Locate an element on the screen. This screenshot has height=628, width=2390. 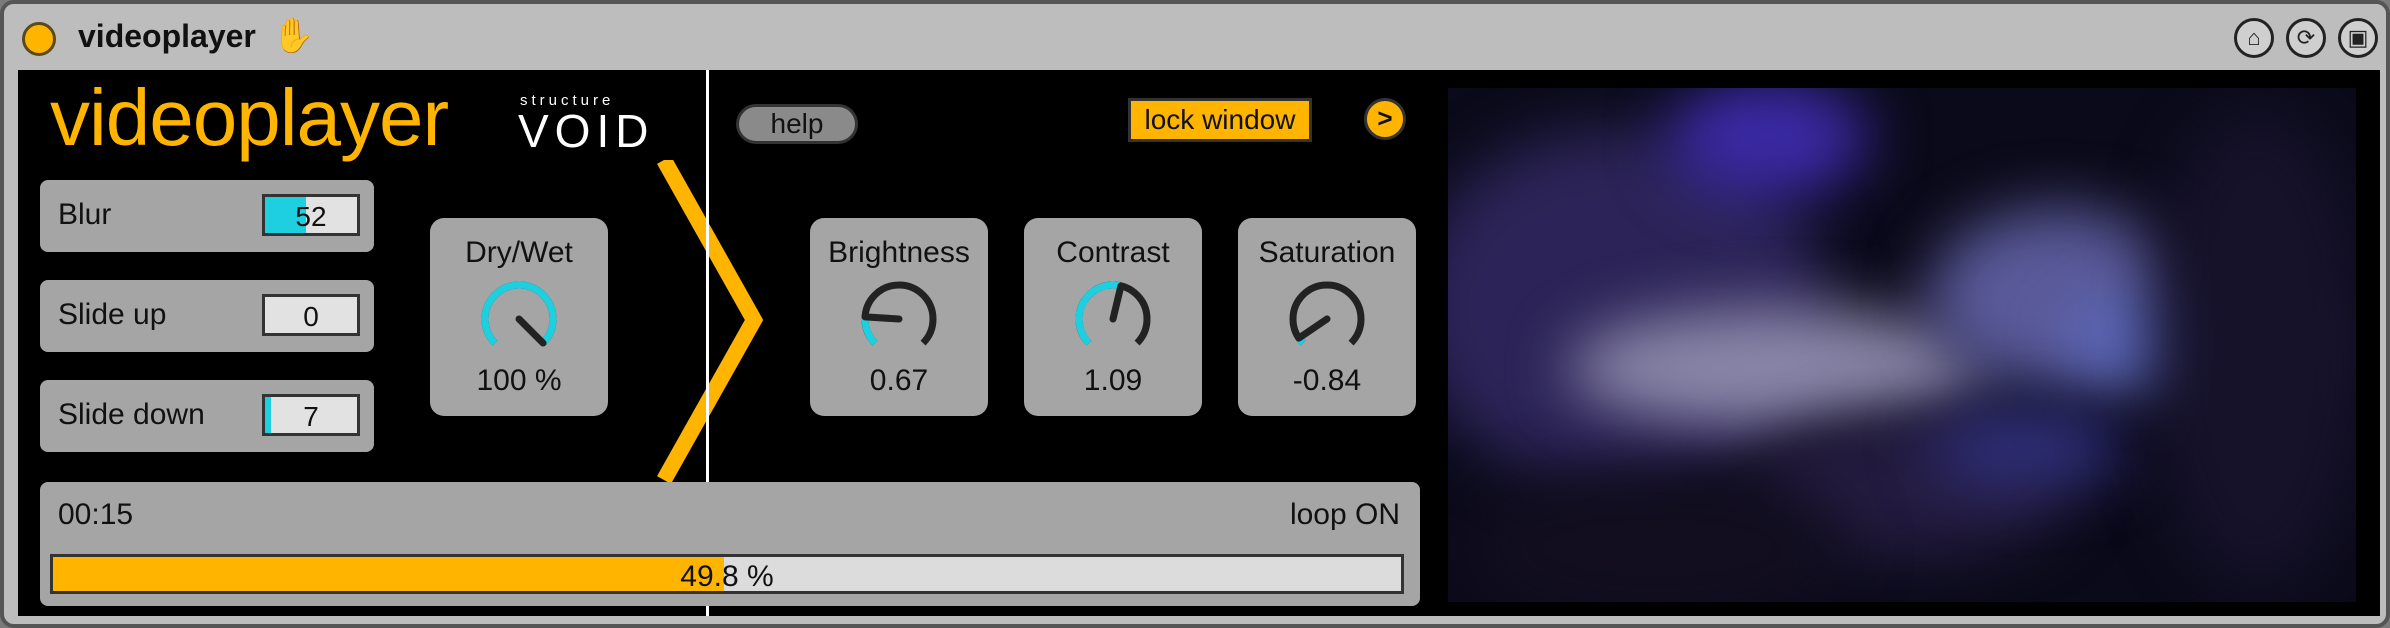
transport-panel: 00:15 loop ON 49.8 % is located at coordinates (730, 544).